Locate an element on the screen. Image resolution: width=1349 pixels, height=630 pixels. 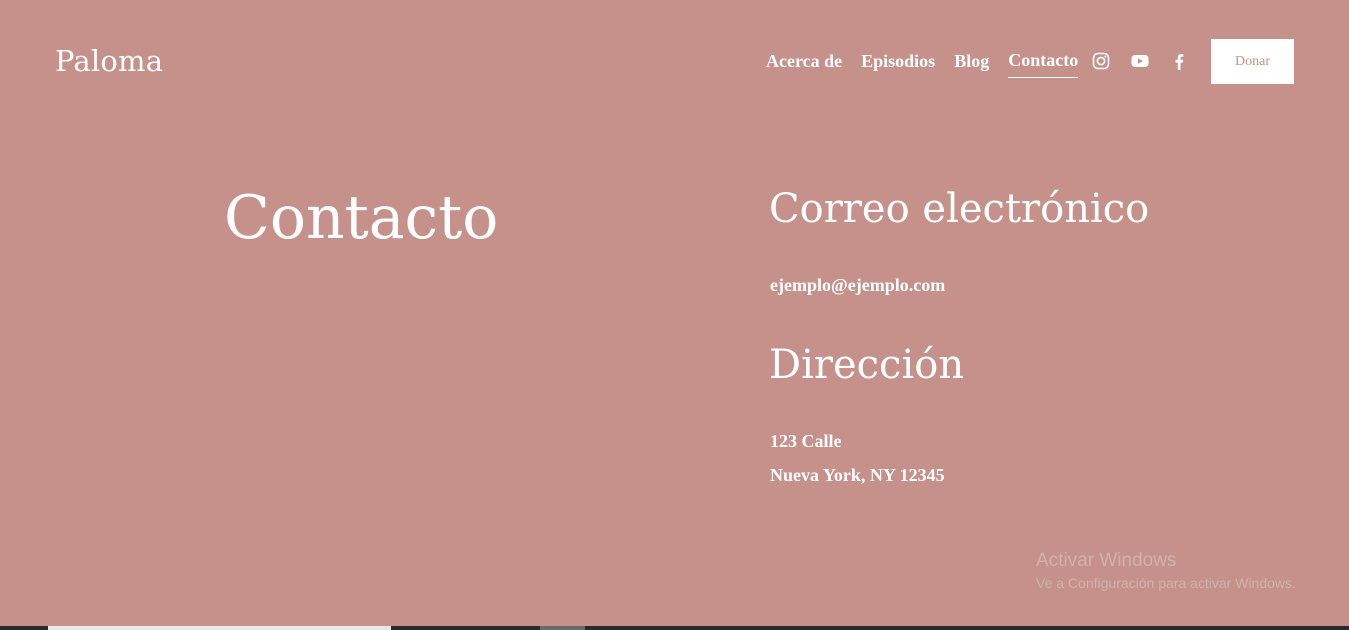
nav-link-episodios: Episodios is located at coordinates (898, 63).